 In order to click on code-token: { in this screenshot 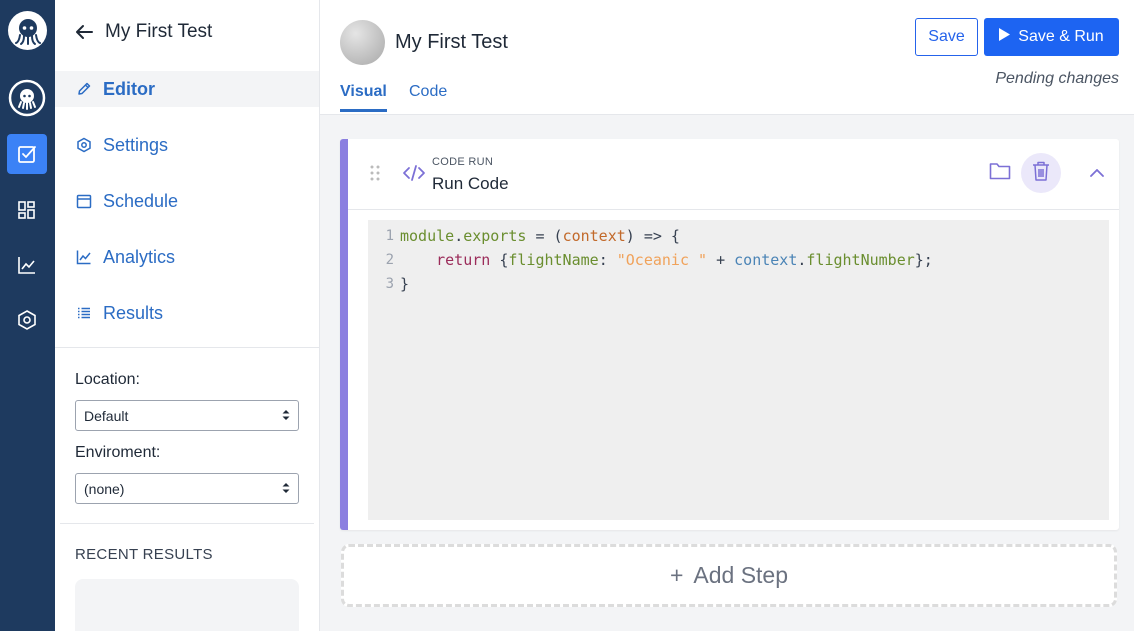, I will do `click(499, 260)`.